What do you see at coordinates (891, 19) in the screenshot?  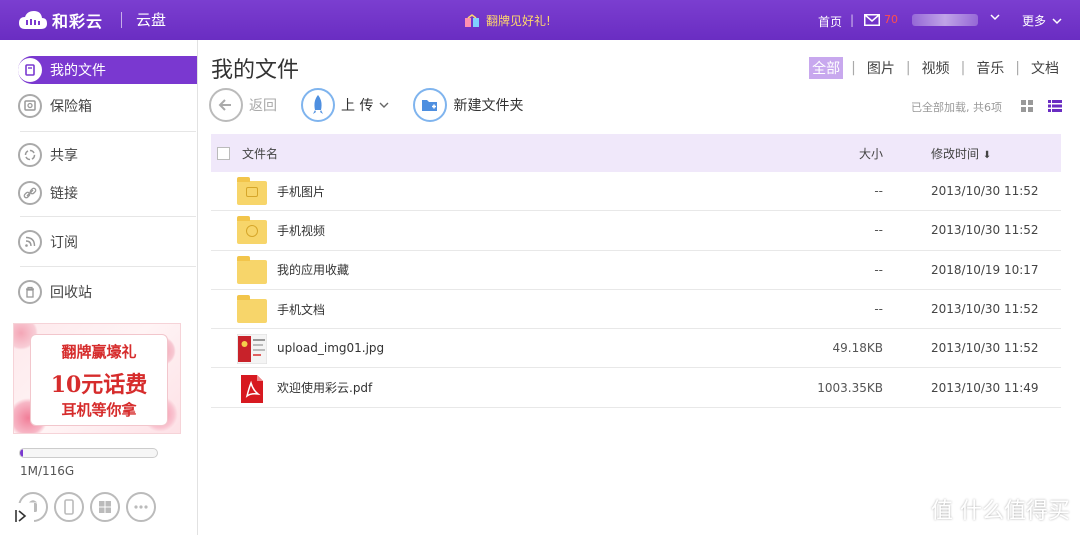 I see `mail-count-badge: 70` at bounding box center [891, 19].